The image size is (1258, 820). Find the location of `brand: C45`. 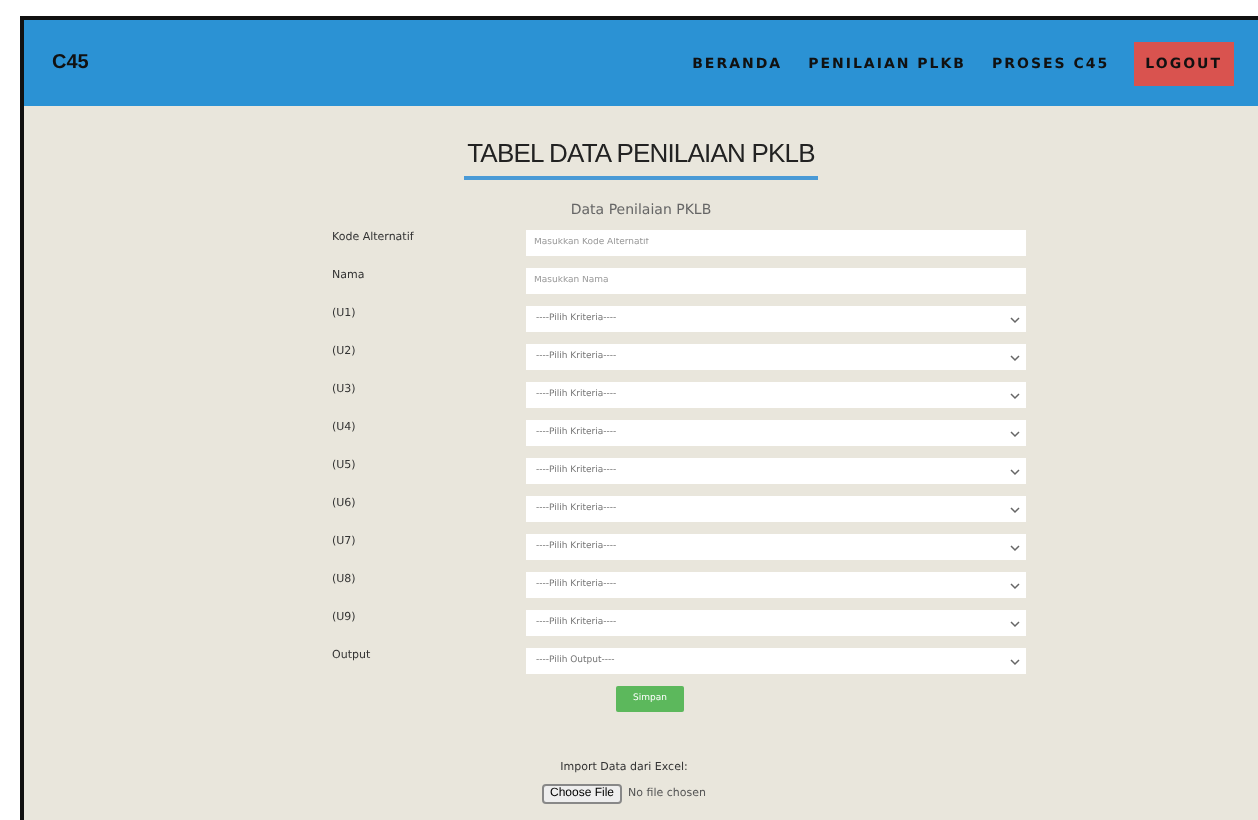

brand: C45 is located at coordinates (71, 63).